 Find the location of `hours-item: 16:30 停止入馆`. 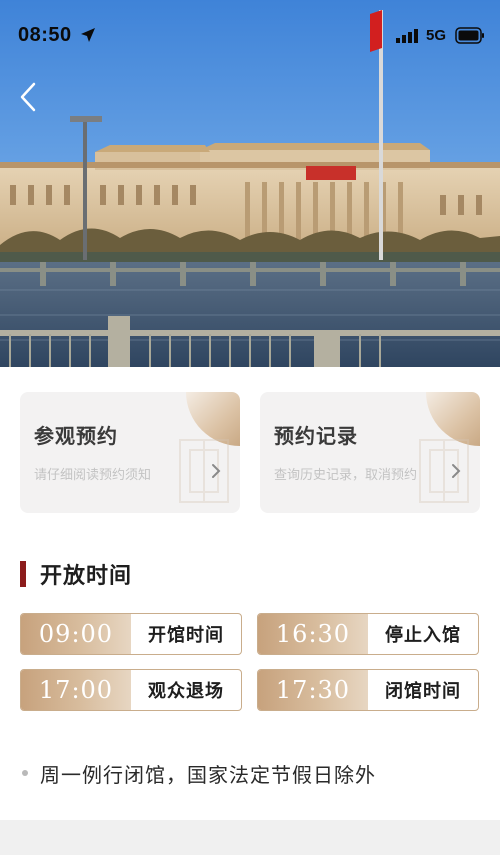

hours-item: 16:30 停止入馆 is located at coordinates (368, 634).